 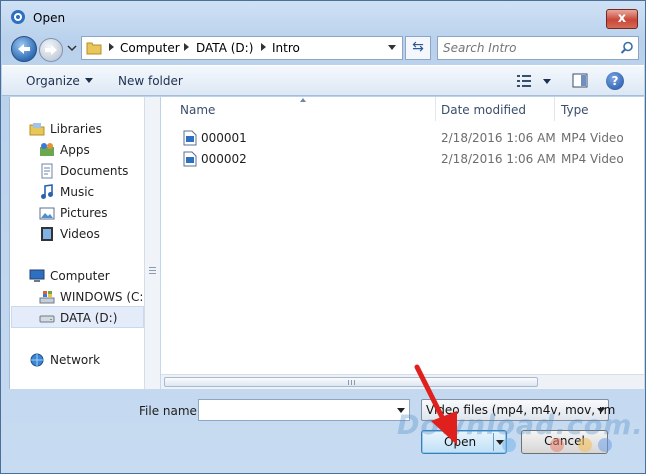 I want to click on views-chevron-down-icon, so click(x=547, y=81).